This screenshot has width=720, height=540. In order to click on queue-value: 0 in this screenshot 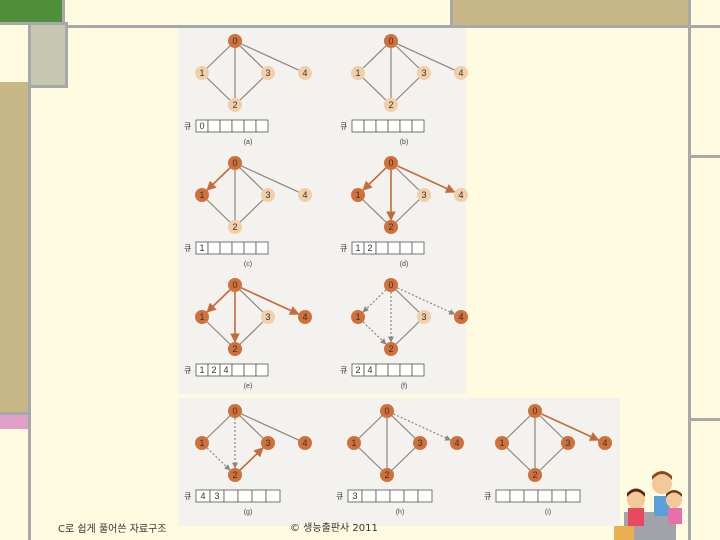, I will do `click(201, 126)`.